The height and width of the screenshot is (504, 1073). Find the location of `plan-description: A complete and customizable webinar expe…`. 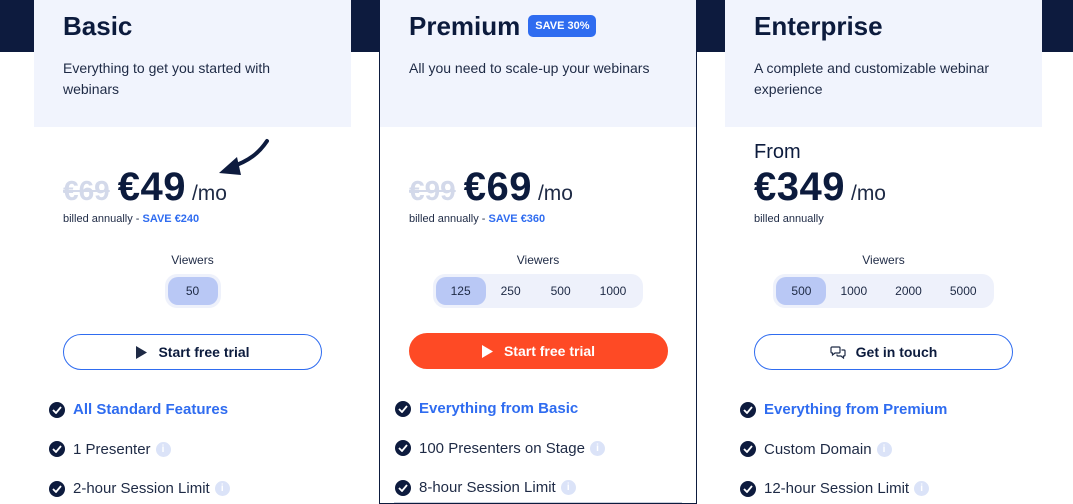

plan-description: A complete and customizable webinar expe… is located at coordinates (872, 78).